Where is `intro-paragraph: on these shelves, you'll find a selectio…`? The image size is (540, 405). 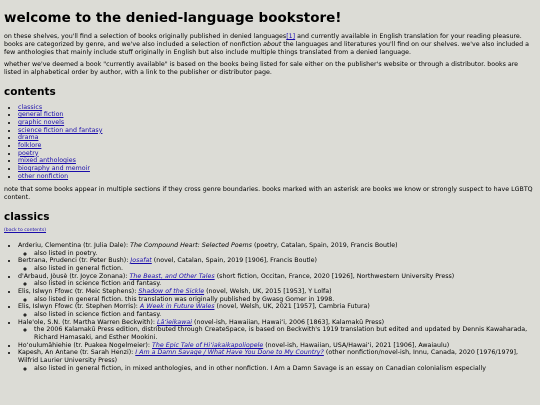
intro-paragraph: on these shelves, you'll find a selectio… is located at coordinates (270, 44).